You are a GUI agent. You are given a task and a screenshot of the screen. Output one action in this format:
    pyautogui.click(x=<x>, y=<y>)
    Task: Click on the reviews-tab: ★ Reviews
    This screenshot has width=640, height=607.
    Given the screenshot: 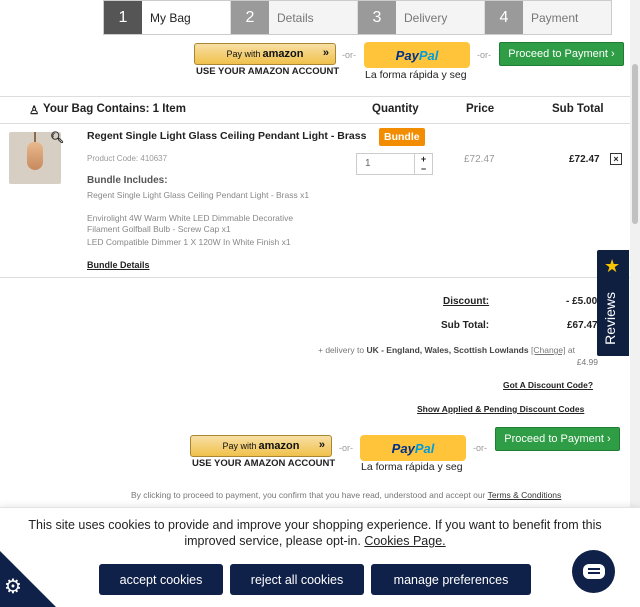 What is the action you would take?
    pyautogui.click(x=613, y=303)
    